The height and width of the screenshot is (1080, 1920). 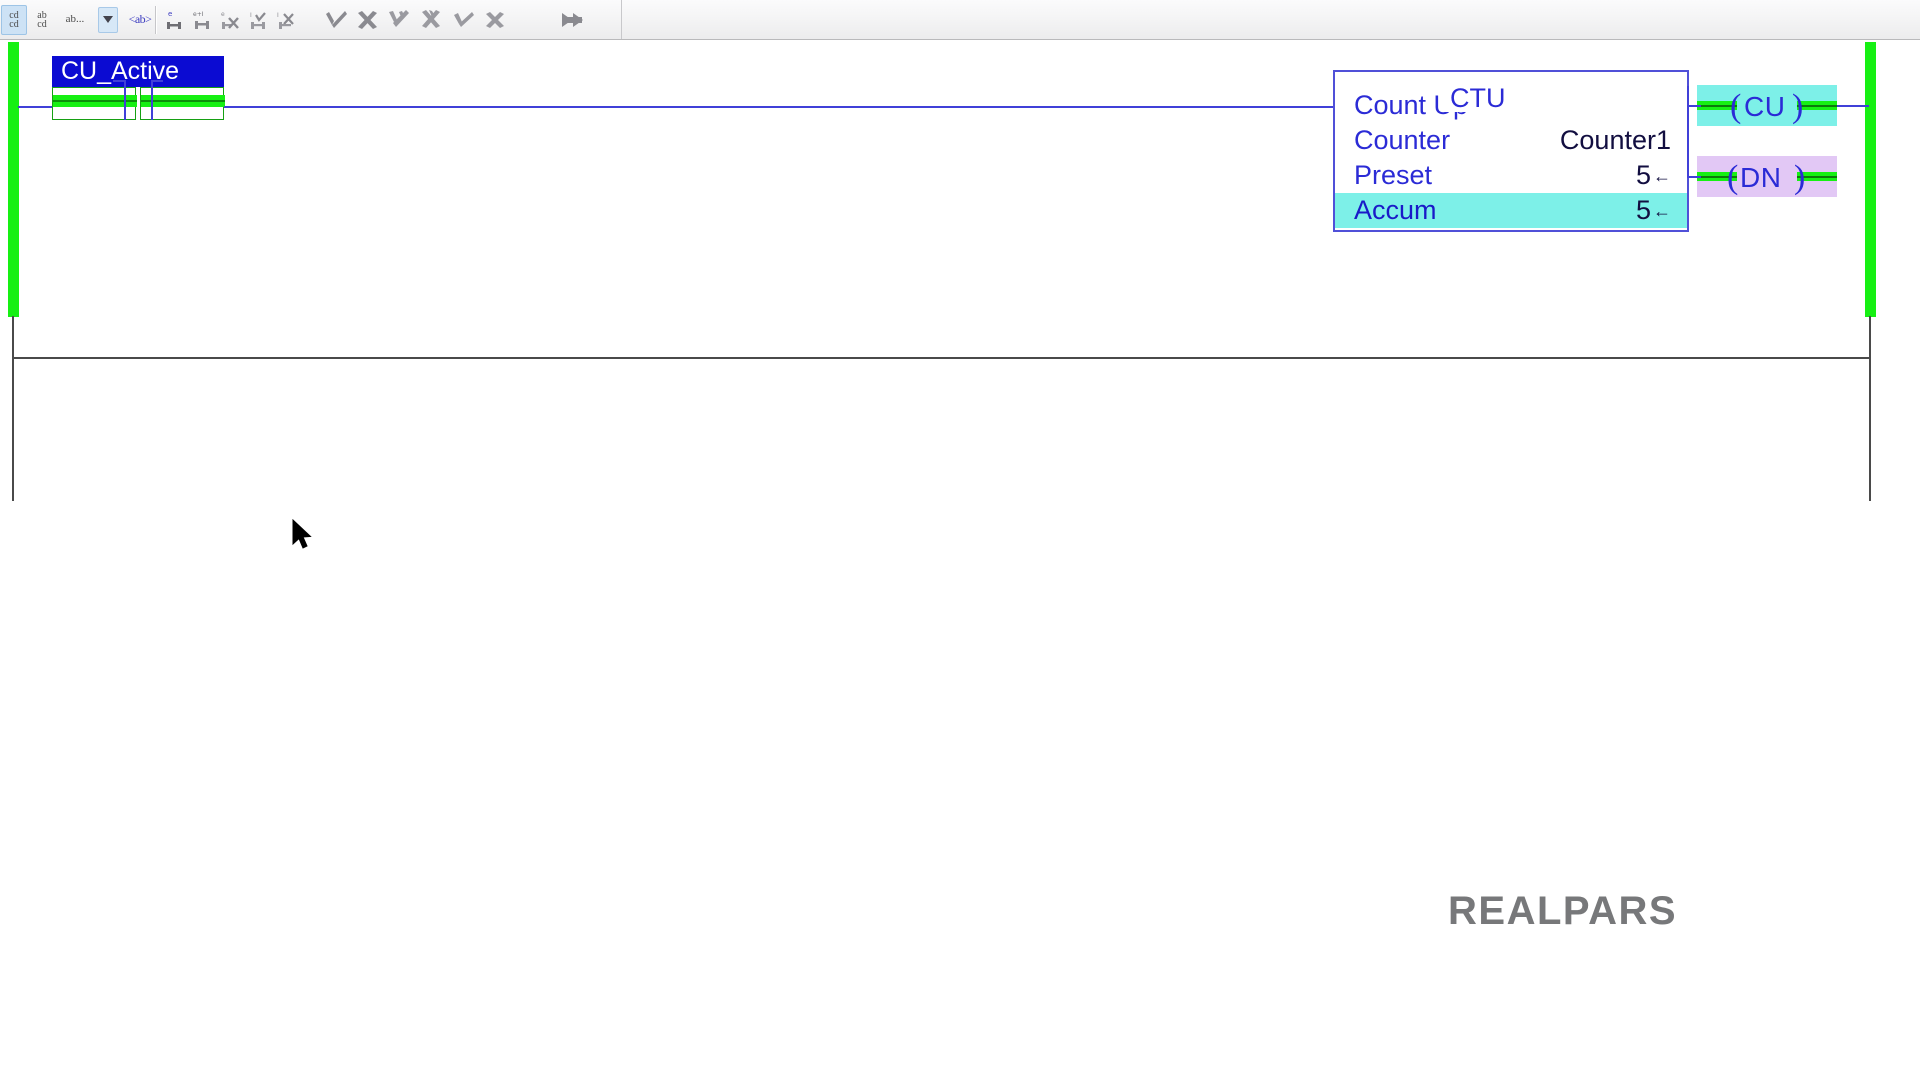 I want to click on cut-branch-button: e, so click(x=230, y=20).